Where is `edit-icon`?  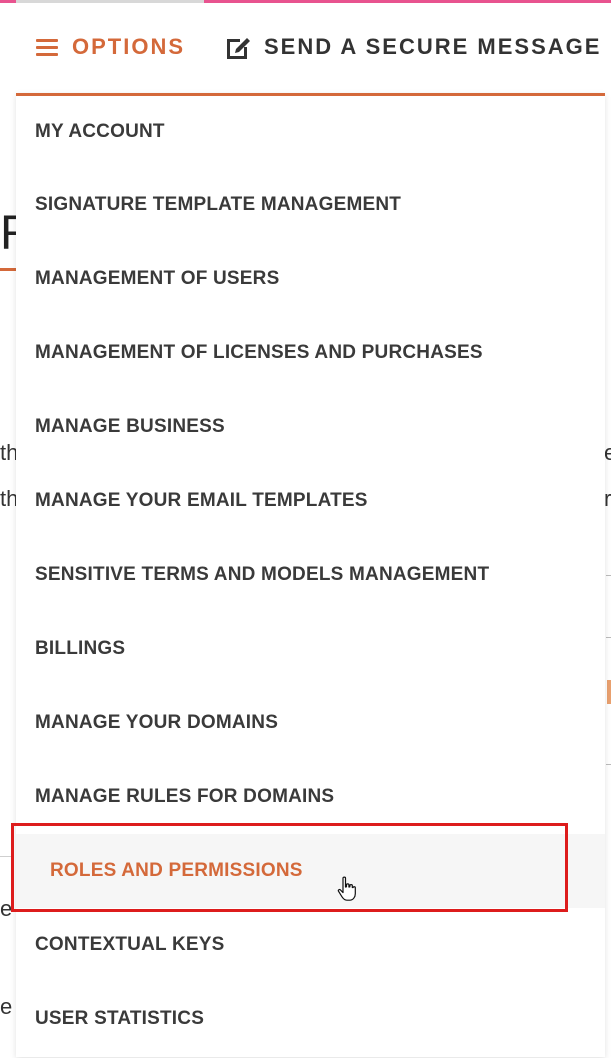 edit-icon is located at coordinates (238, 48).